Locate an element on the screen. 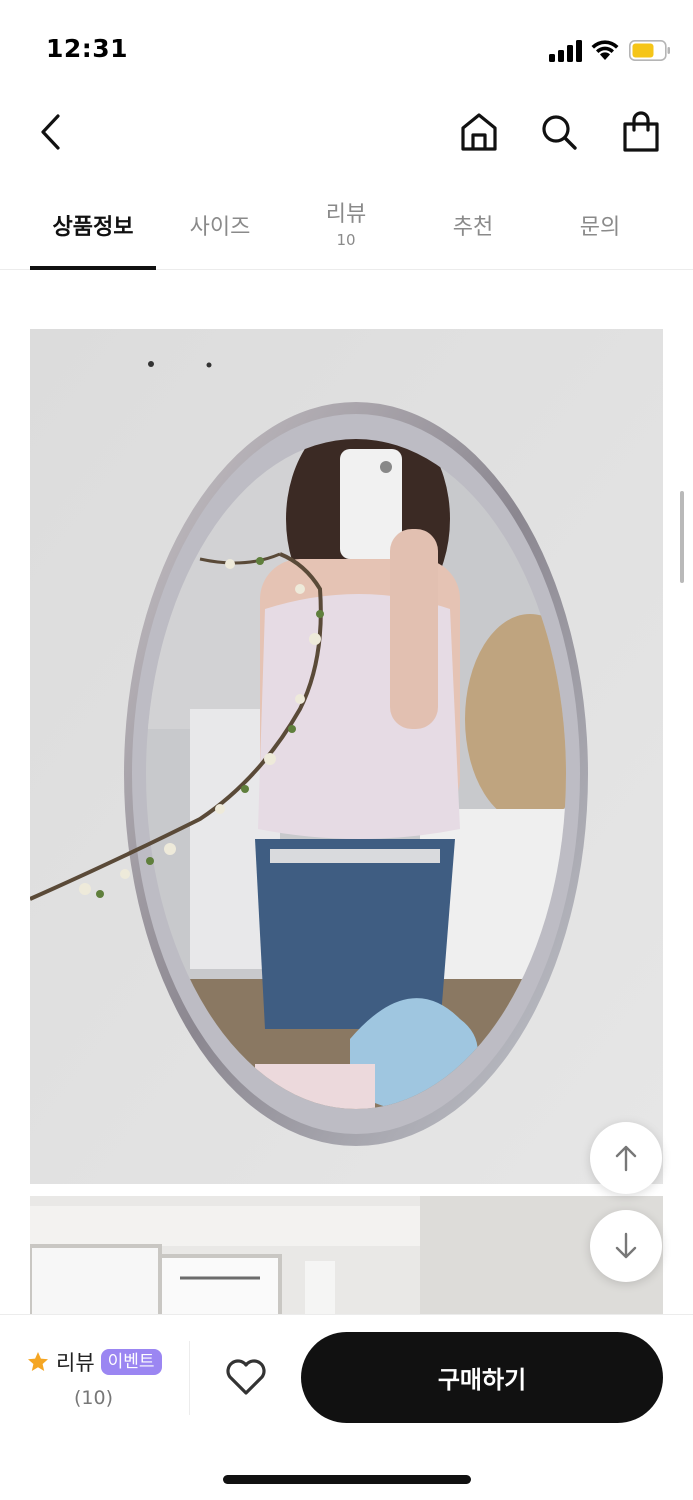  wifi-icon is located at coordinates (605, 50).